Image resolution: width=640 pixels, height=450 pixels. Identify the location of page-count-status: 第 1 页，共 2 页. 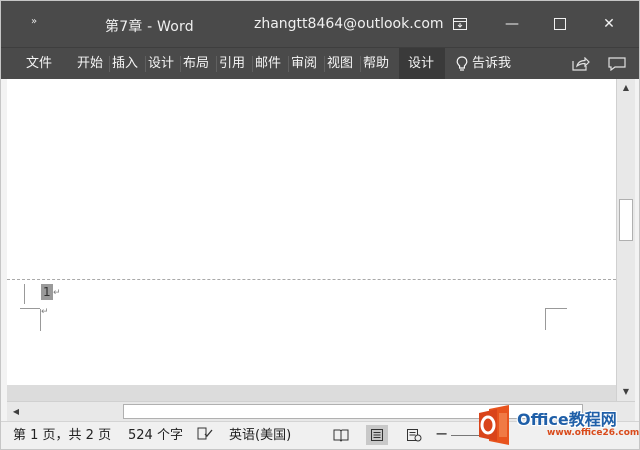
(62, 436).